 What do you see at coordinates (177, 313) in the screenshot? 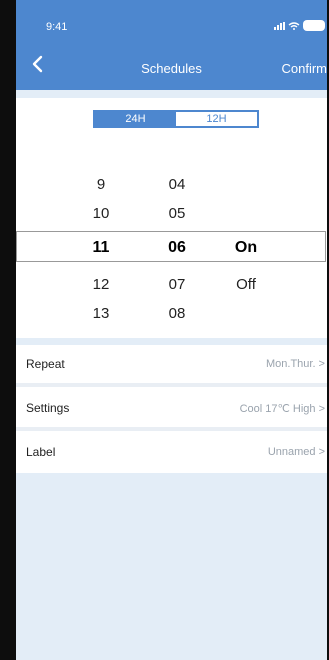
I see `minute-option: 08` at bounding box center [177, 313].